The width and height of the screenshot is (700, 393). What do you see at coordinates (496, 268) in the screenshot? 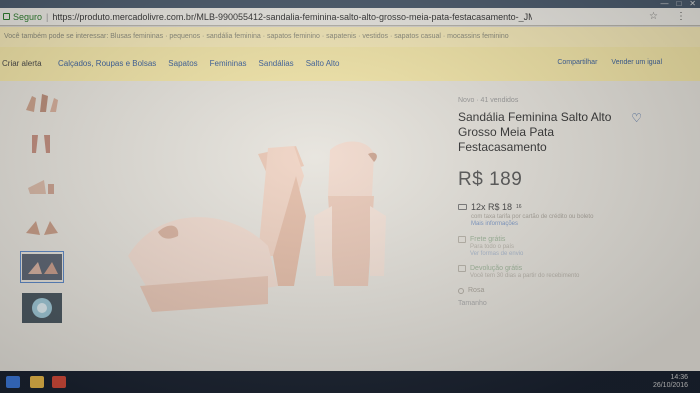
I see `returns-label: Devolução grátis` at bounding box center [496, 268].